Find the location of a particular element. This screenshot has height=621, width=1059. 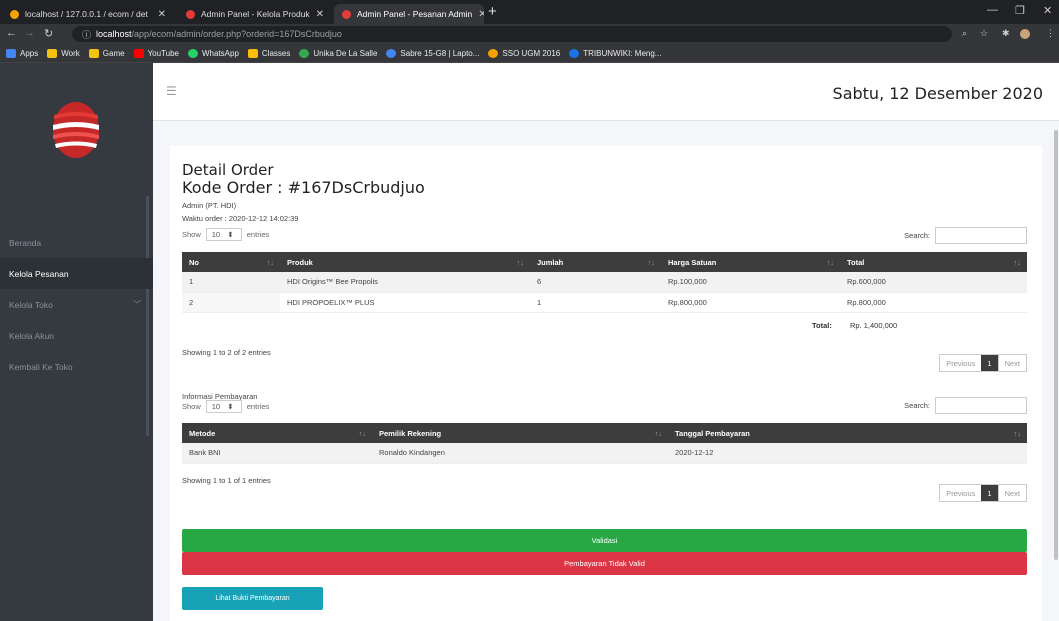

info-icon: ⓘ is located at coordinates (87, 34).